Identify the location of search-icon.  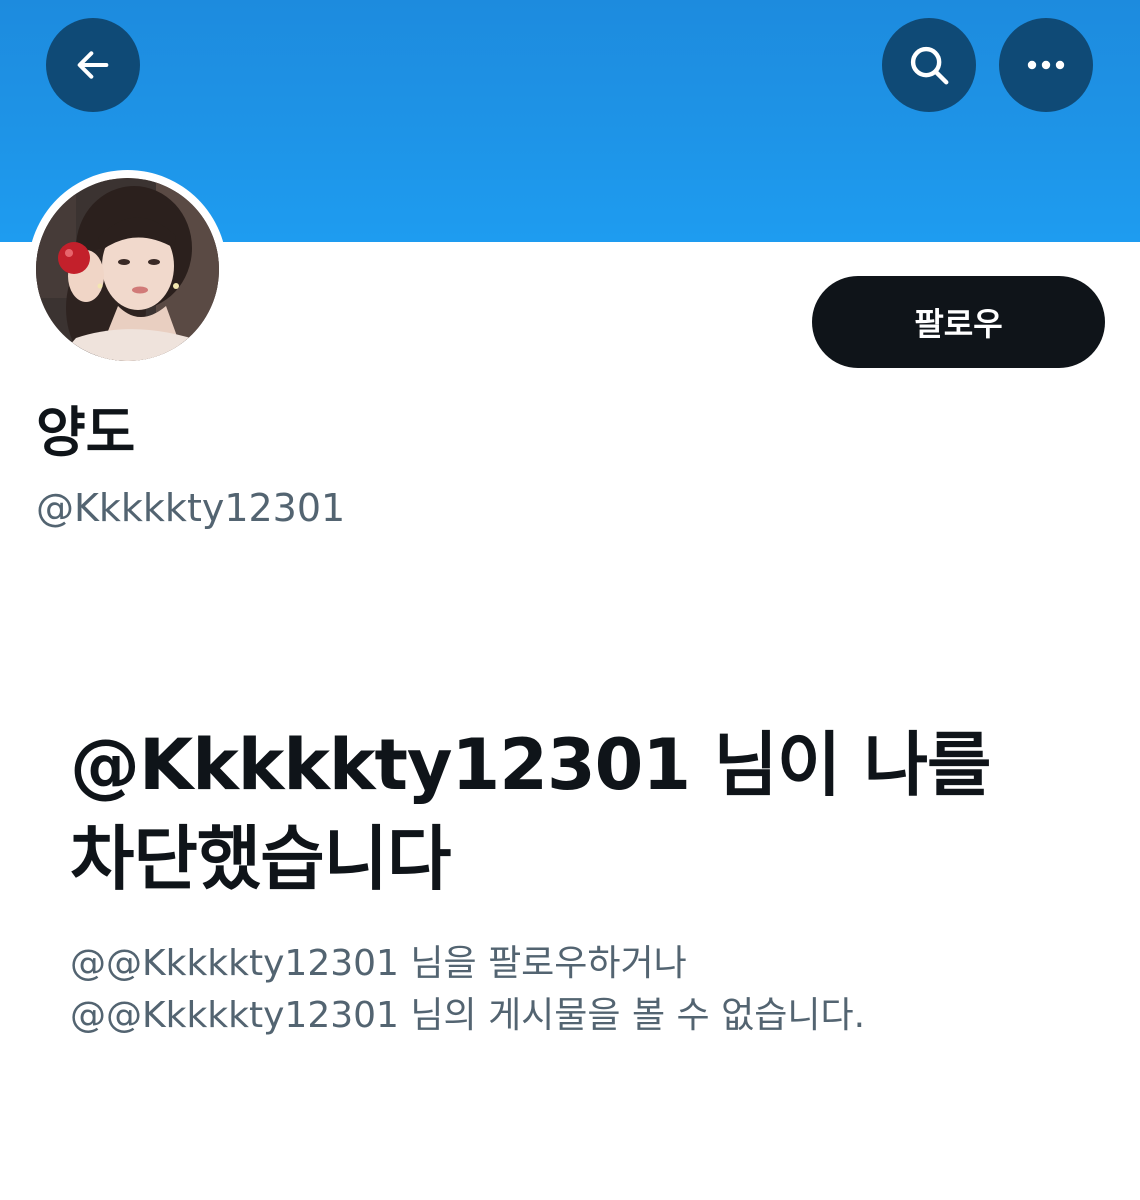
(929, 65).